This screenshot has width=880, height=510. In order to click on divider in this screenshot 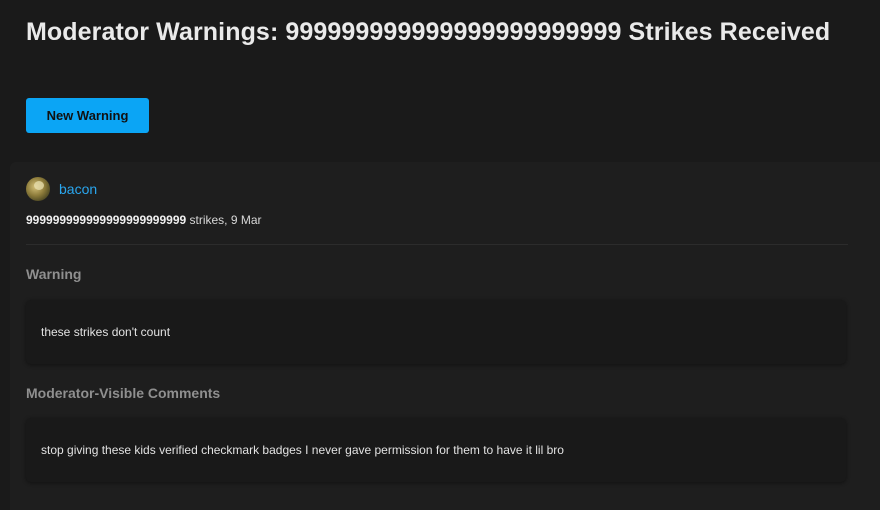, I will do `click(437, 244)`.